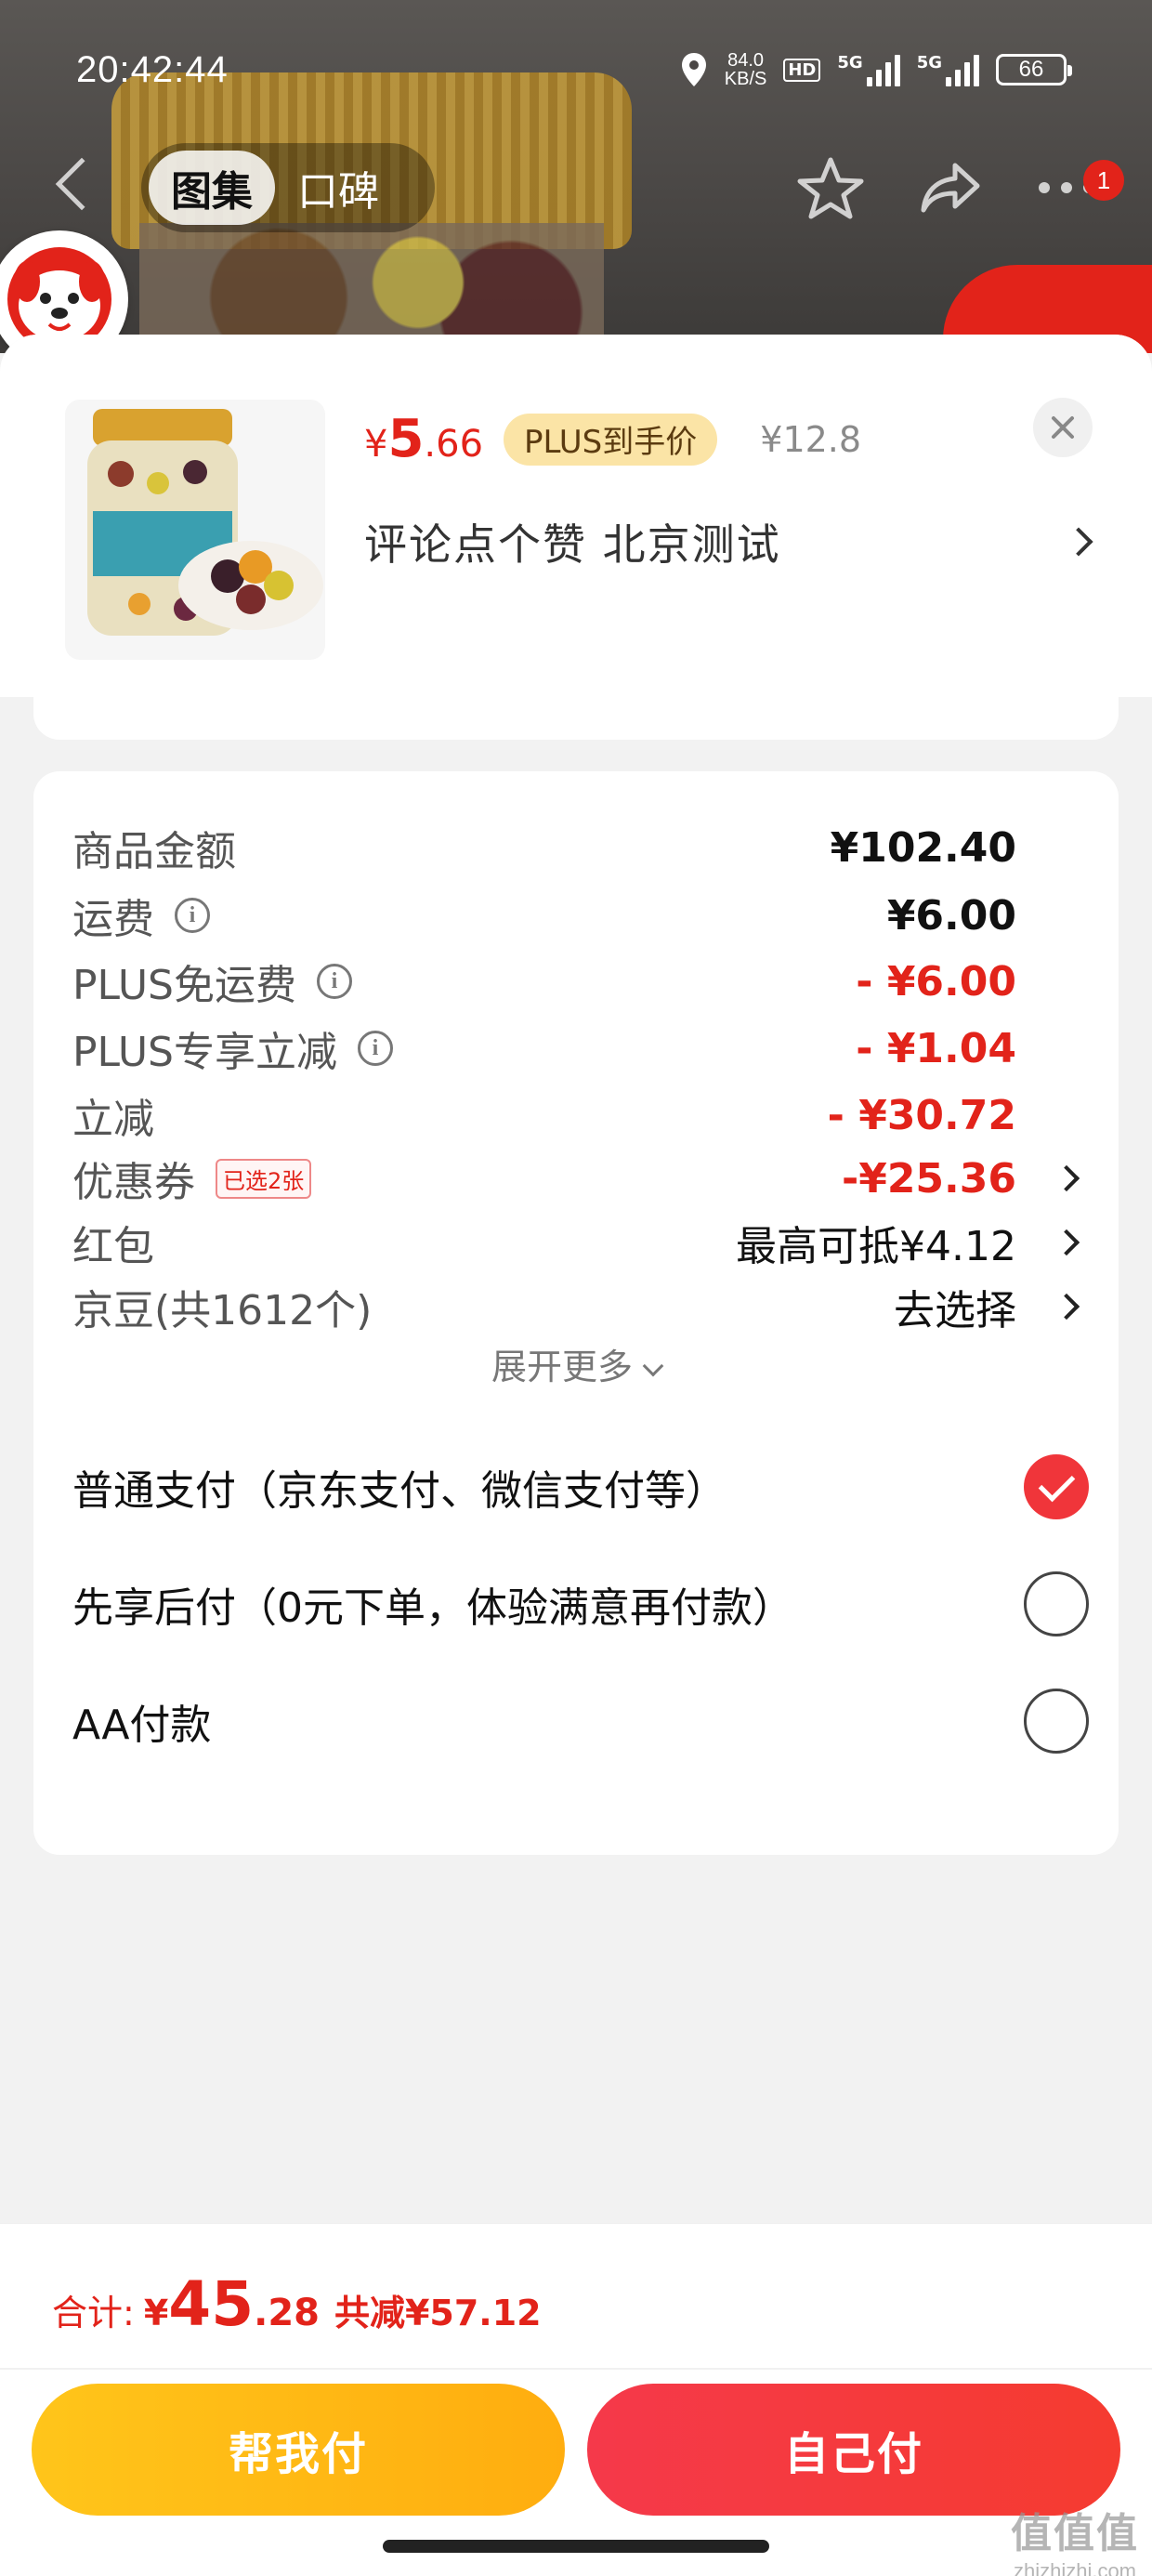 This screenshot has height=2576, width=1152. I want to click on close-button, so click(1063, 427).